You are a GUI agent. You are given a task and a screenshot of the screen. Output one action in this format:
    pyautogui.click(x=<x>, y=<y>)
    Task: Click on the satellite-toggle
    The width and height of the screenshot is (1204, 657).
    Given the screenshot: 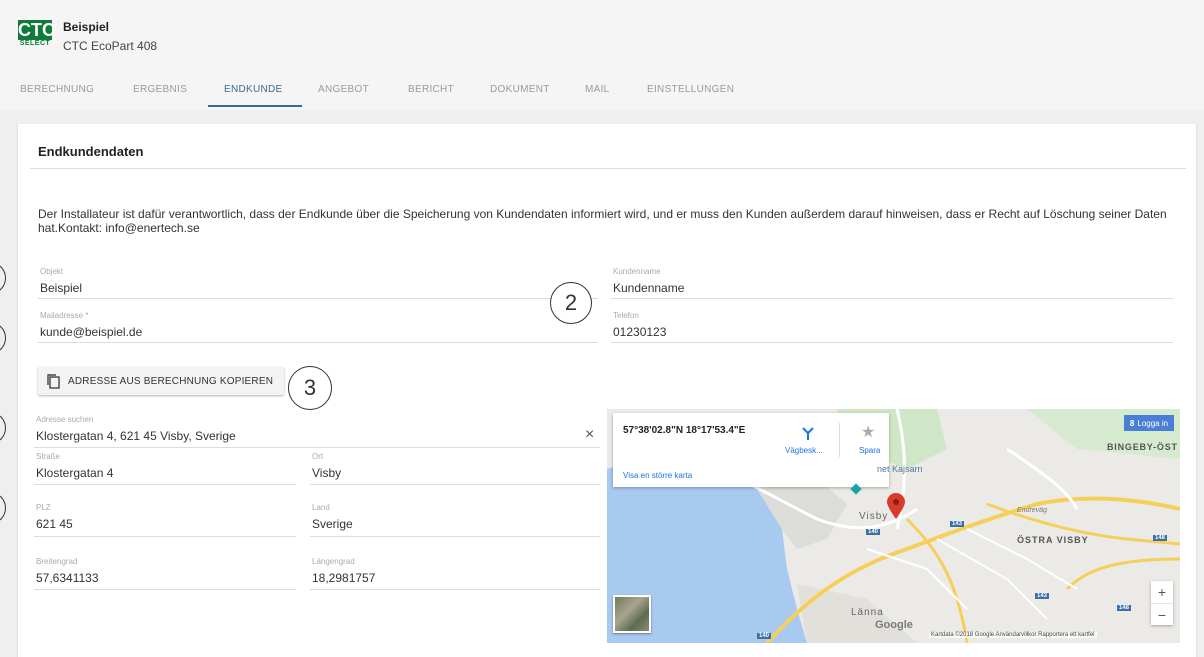 What is the action you would take?
    pyautogui.click(x=632, y=614)
    